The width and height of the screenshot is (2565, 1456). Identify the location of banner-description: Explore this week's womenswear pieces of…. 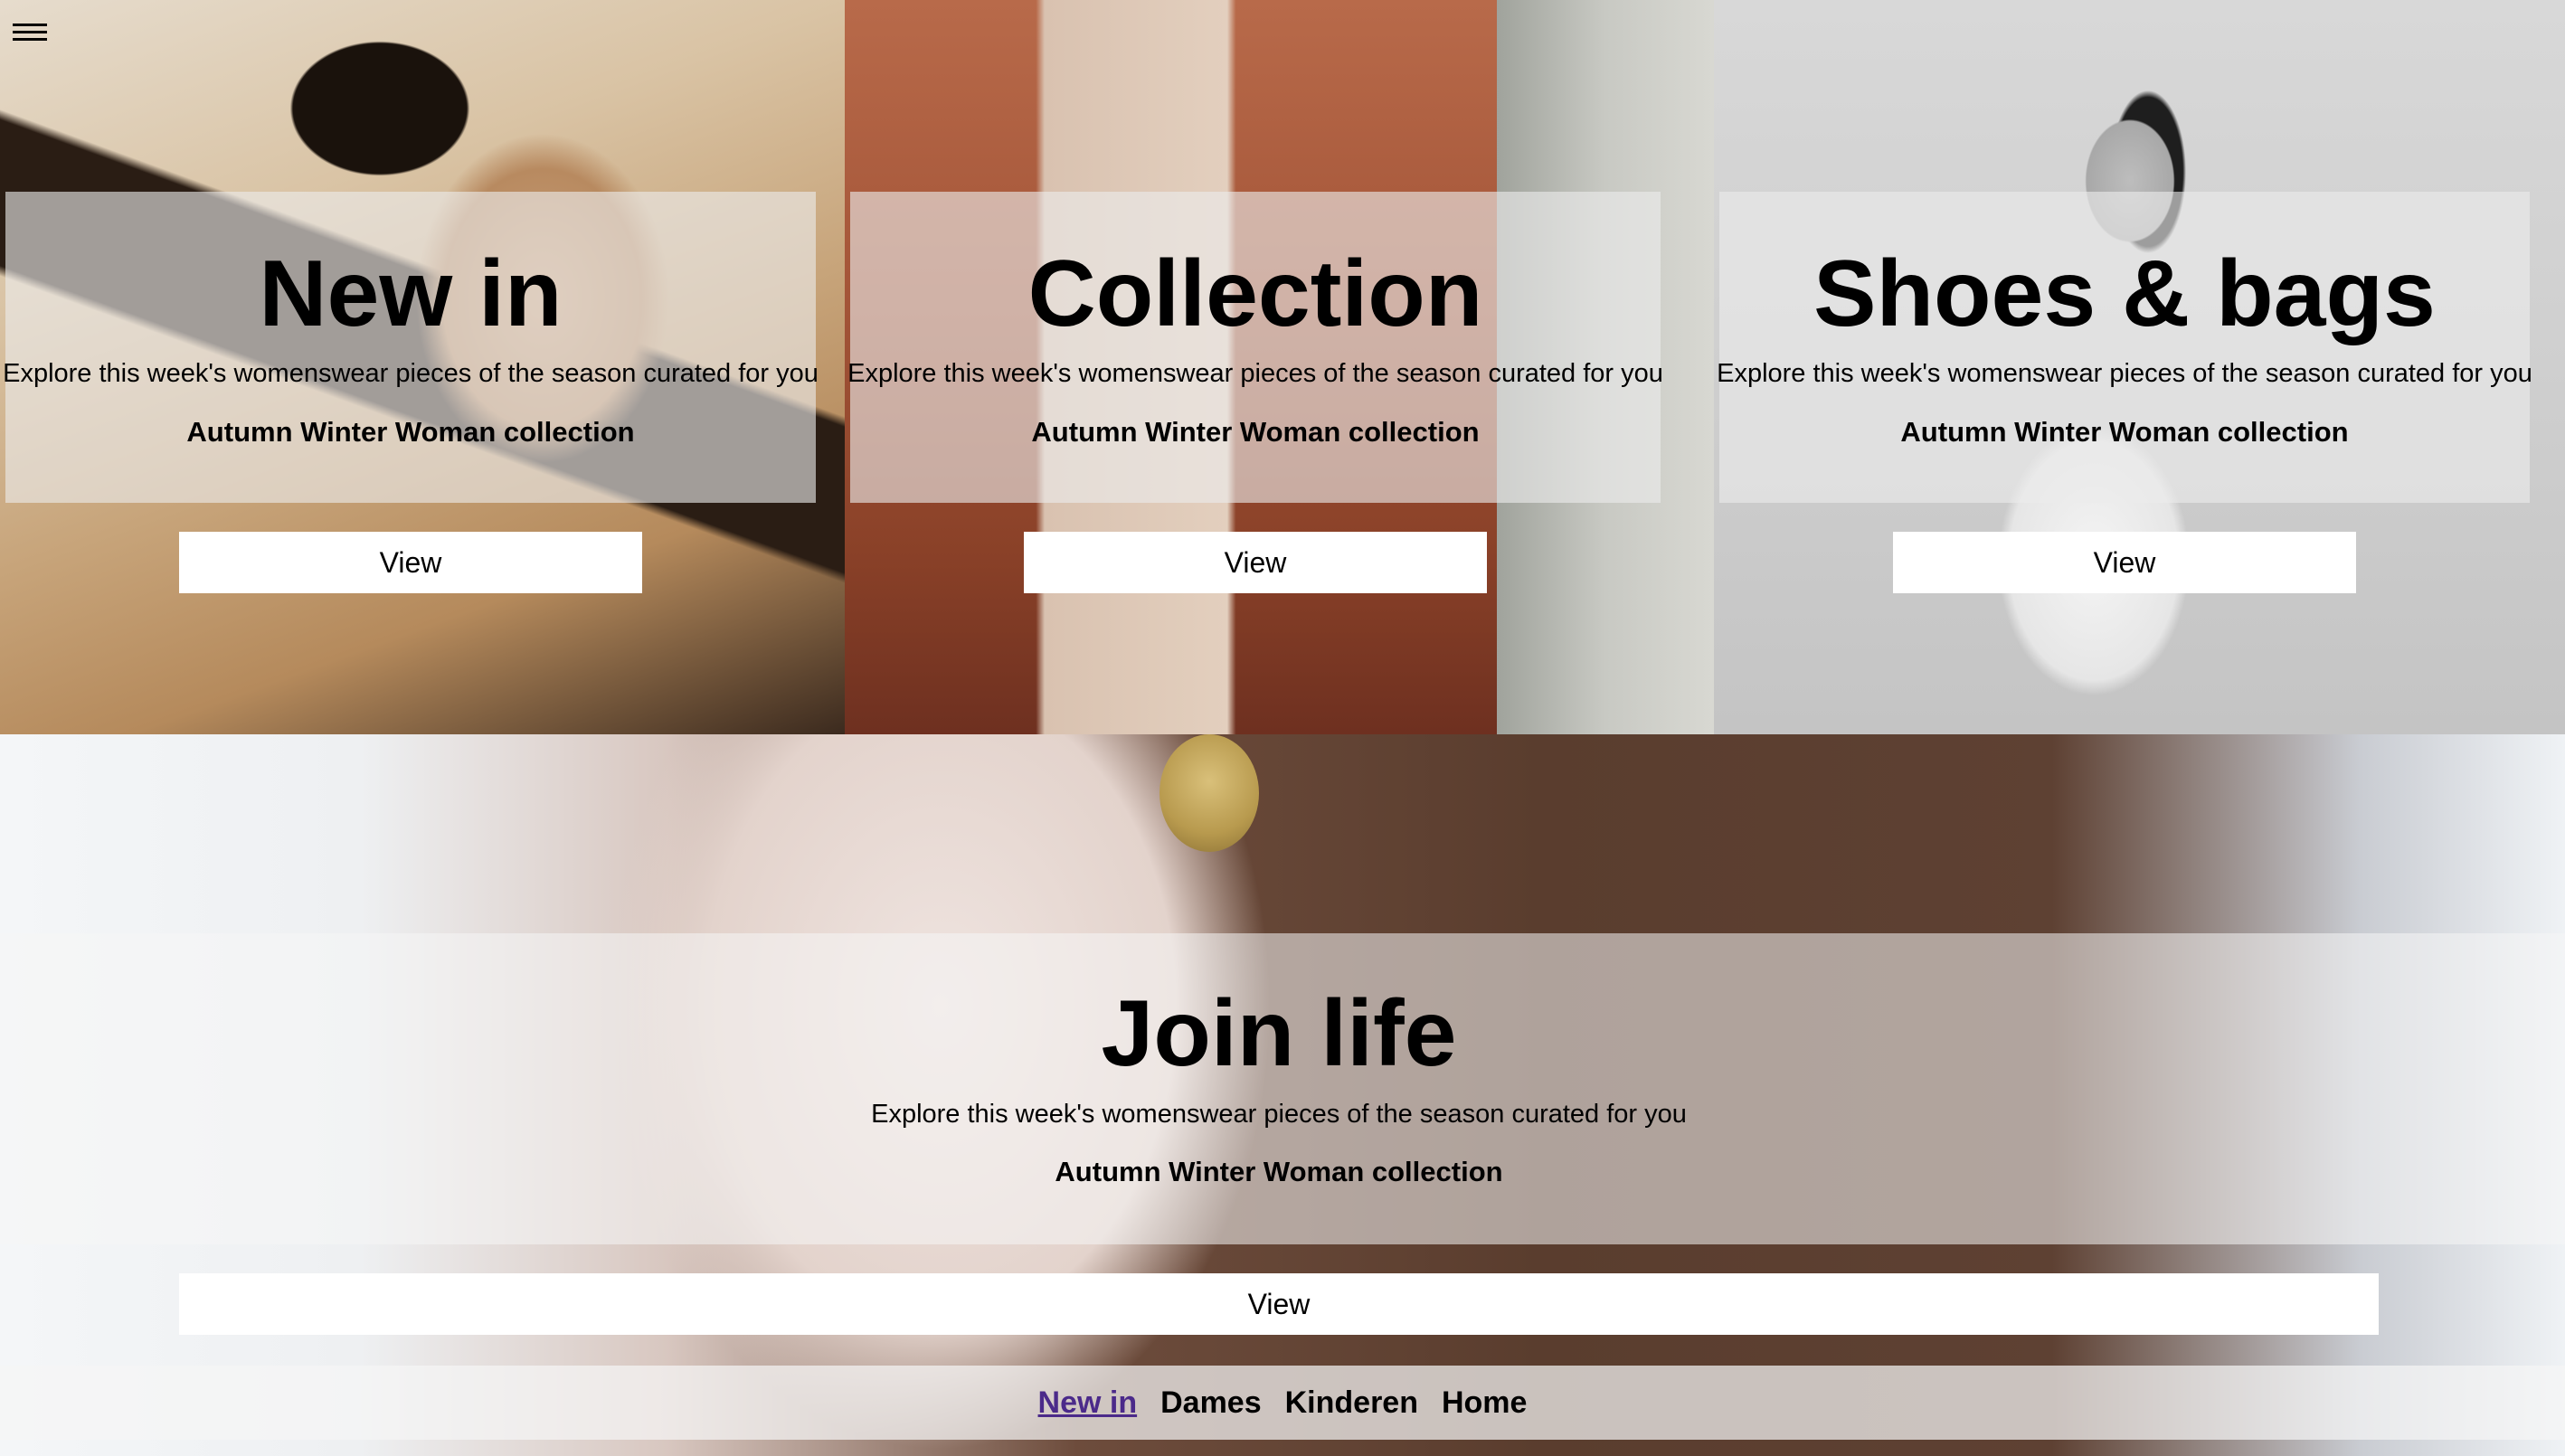
(1279, 1115).